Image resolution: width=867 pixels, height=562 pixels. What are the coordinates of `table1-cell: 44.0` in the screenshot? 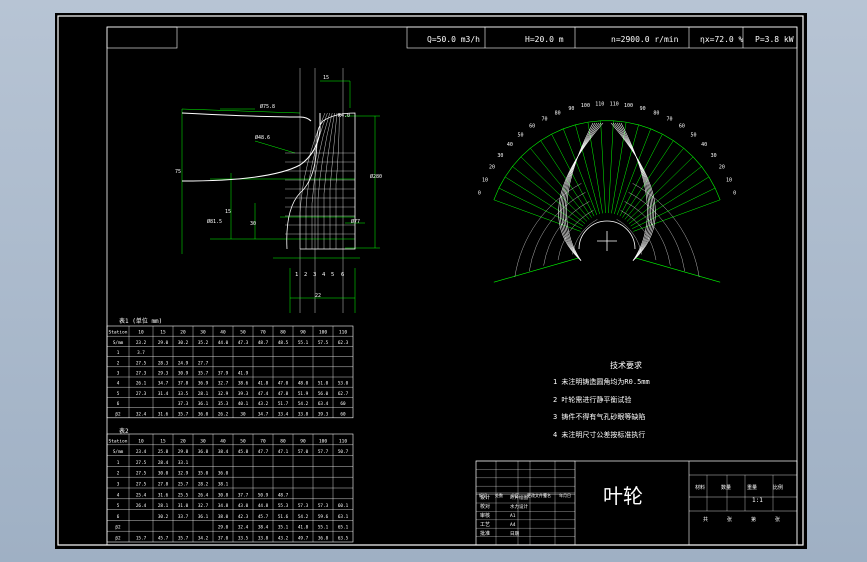 It's located at (223, 343).